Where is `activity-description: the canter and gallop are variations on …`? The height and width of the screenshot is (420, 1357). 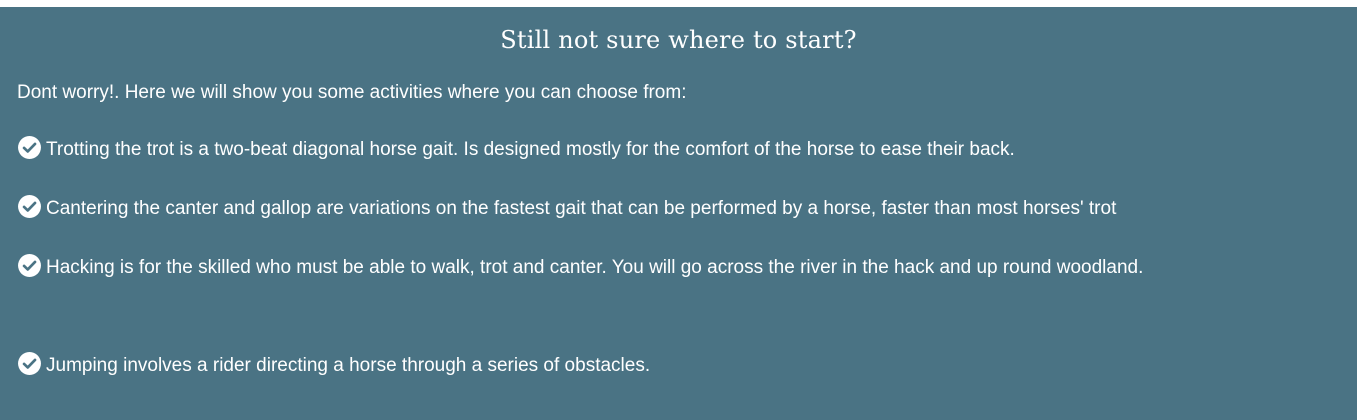
activity-description: the canter and gallop are variations on … is located at coordinates (622, 208).